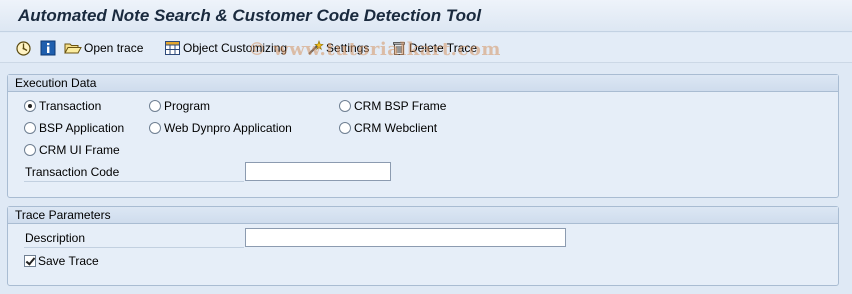  I want to click on execute-button, so click(23, 48).